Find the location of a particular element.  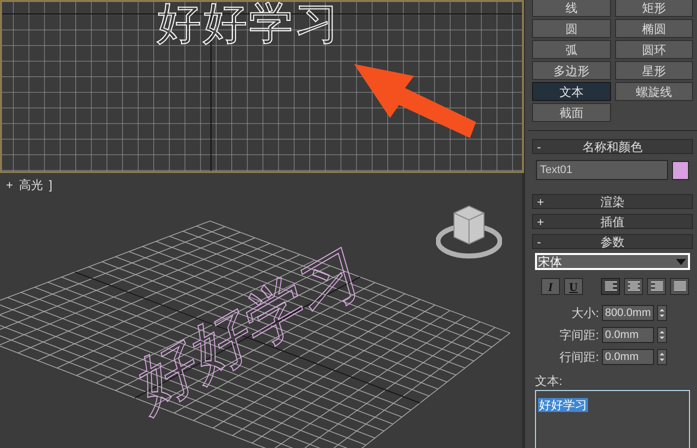

viewport-menu-toggle: + is located at coordinates (10, 185).